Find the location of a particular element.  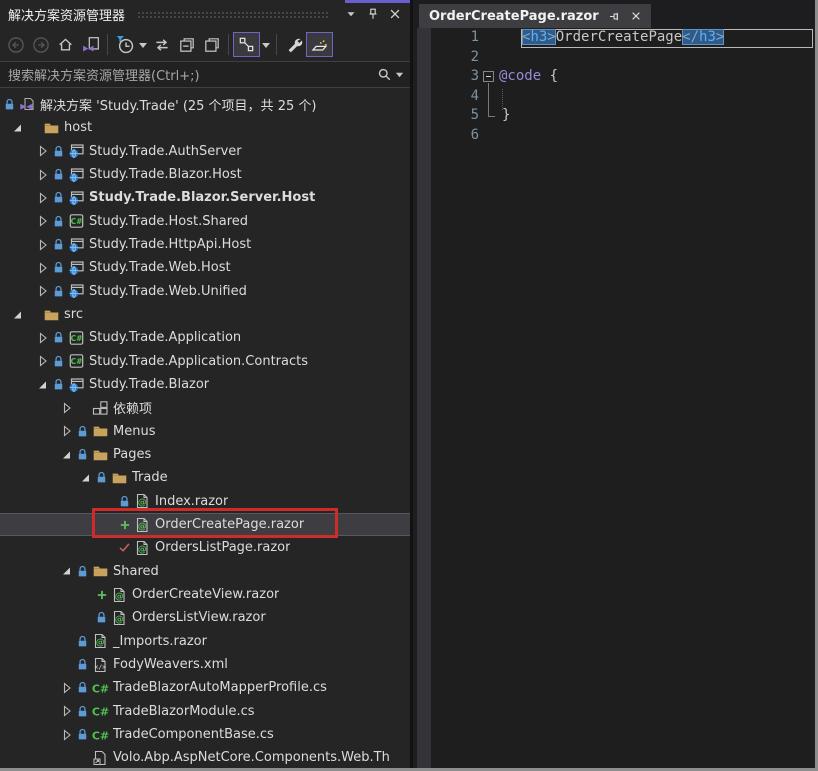

tree-item: Menus is located at coordinates (205, 431).